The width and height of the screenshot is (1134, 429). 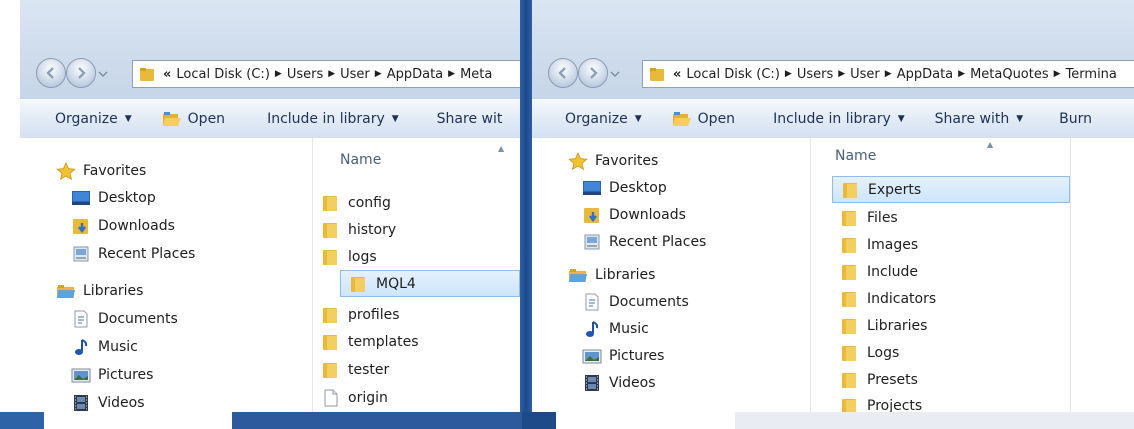 I want to click on file-row-history: history, so click(x=416, y=229).